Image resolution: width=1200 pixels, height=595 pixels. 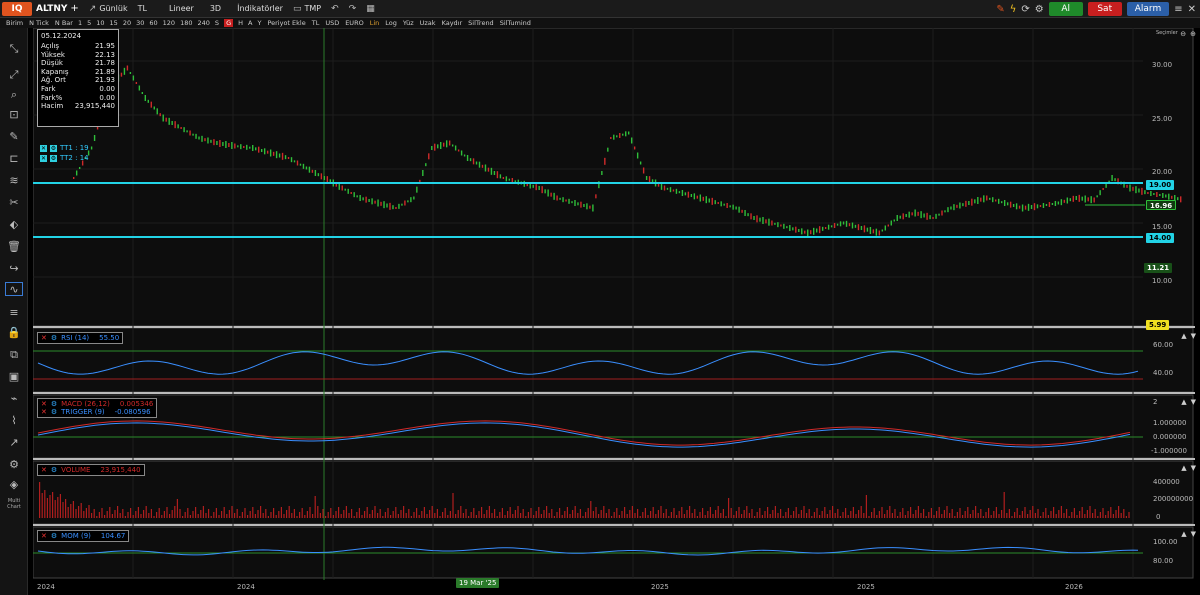 What do you see at coordinates (186, 23) in the screenshot?
I see `toolbar-item-11: 180` at bounding box center [186, 23].